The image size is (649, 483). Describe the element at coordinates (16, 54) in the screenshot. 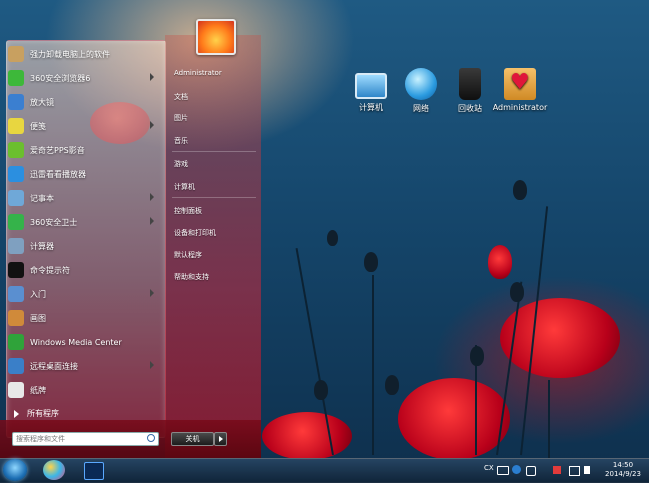

I see `uninstall-icon` at that location.